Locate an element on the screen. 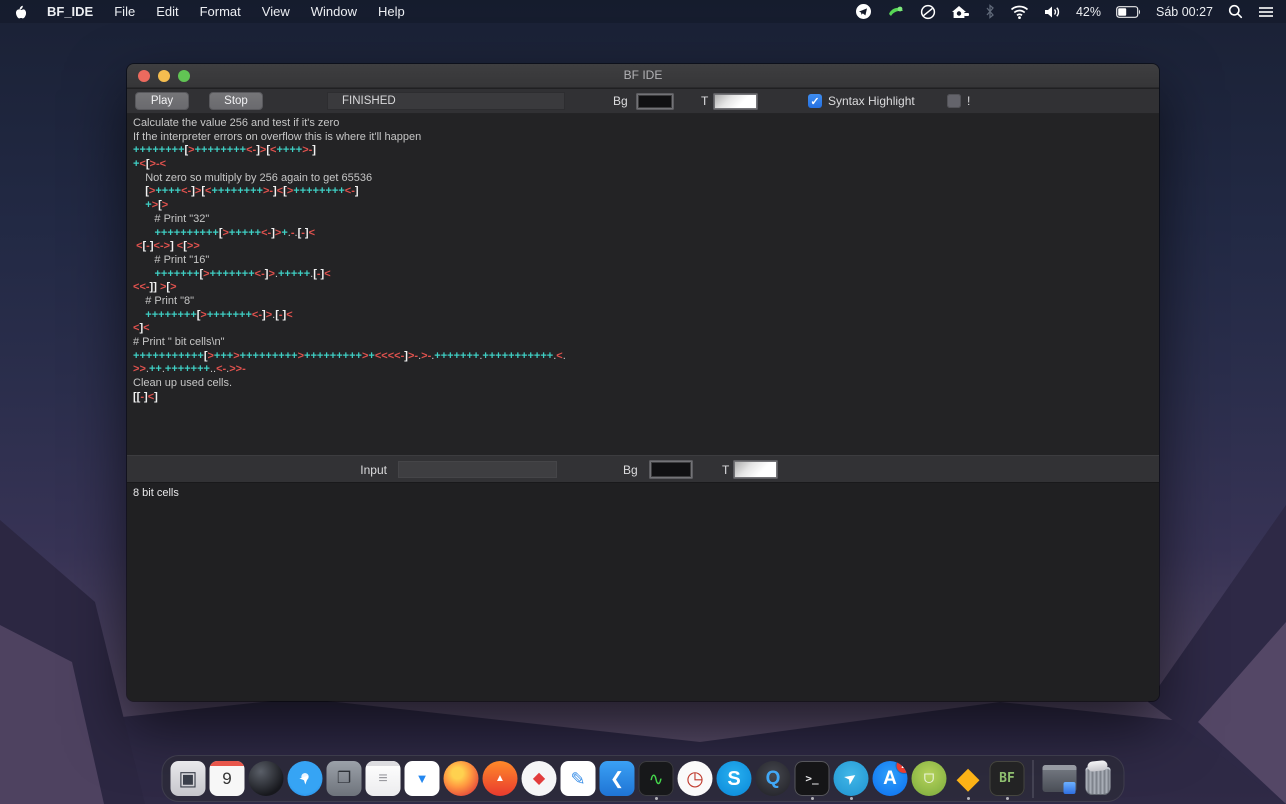  screenshot-window-app-icon: ❐ is located at coordinates (344, 778).